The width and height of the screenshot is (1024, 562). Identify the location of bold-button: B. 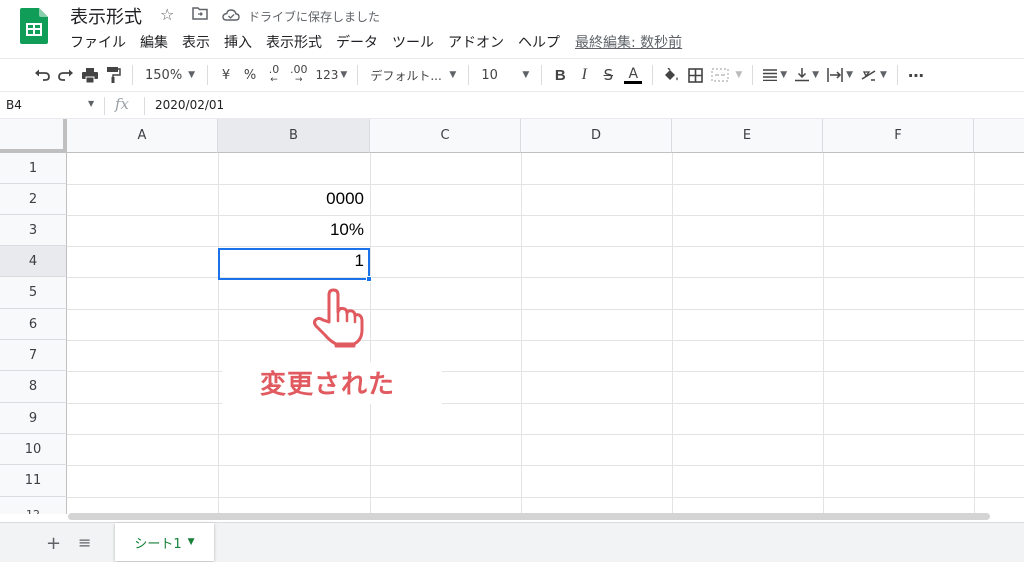
(560, 75).